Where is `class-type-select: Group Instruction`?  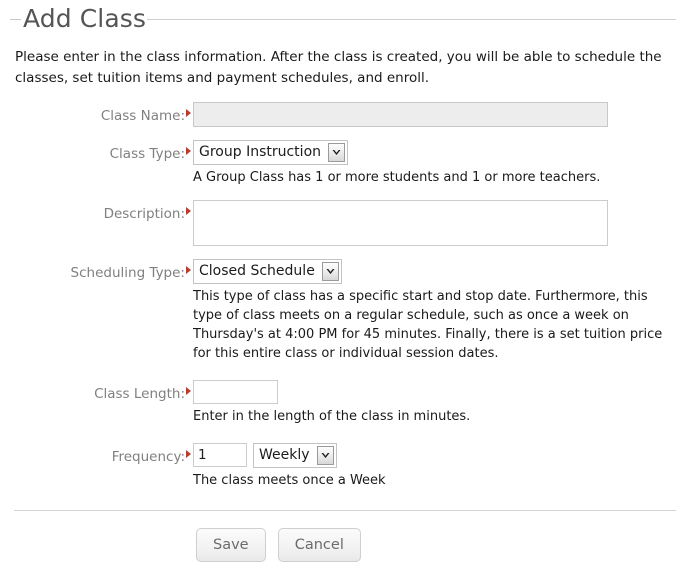
class-type-select: Group Instruction is located at coordinates (271, 152).